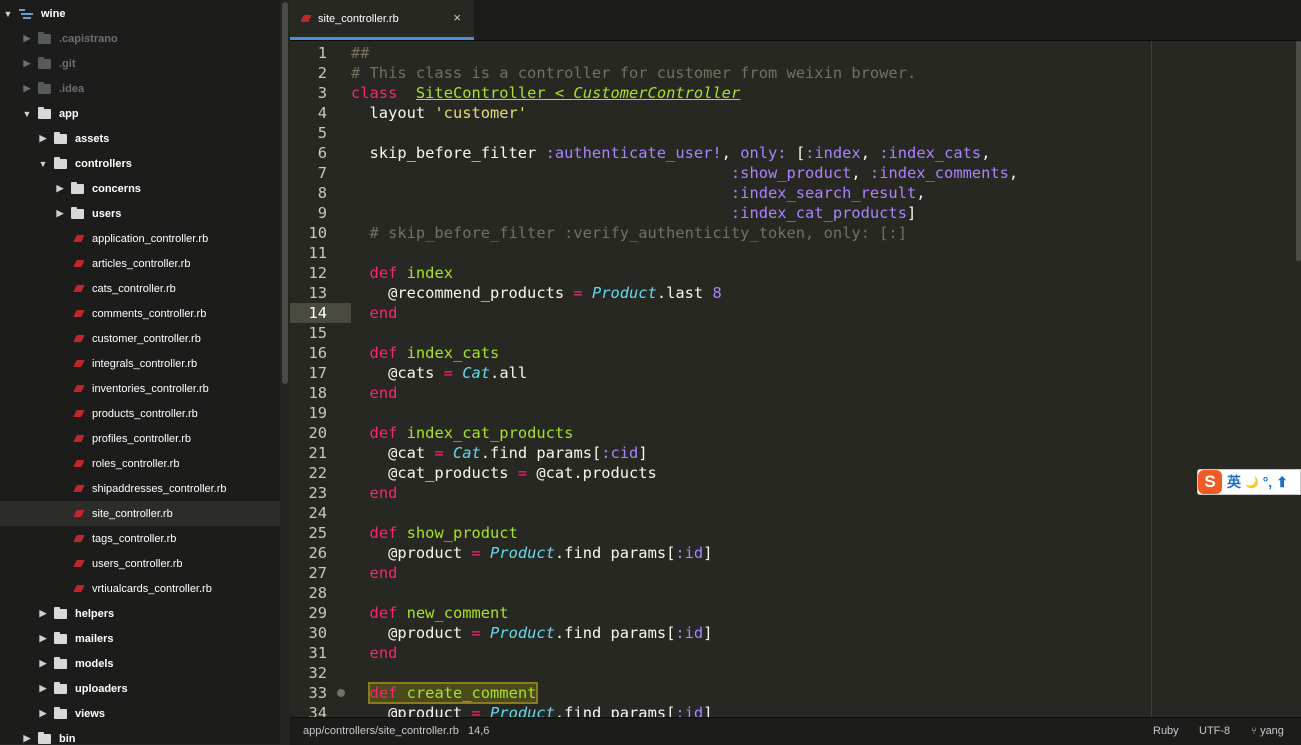 This screenshot has width=1301, height=745. I want to click on line-number: 18, so click(320, 393).